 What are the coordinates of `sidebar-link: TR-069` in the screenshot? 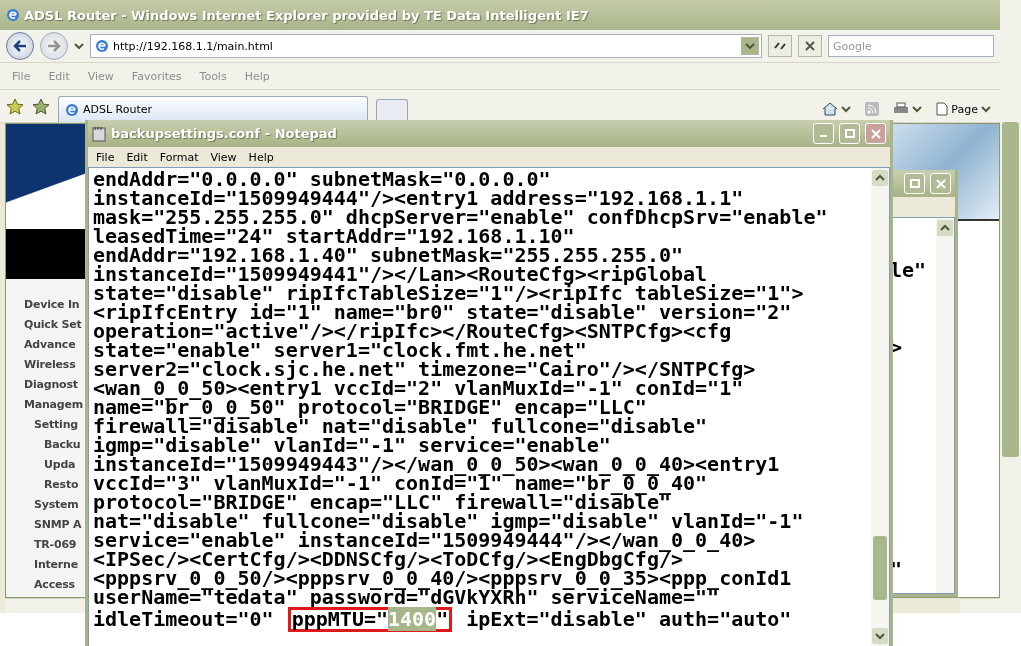 It's located at (55, 545).